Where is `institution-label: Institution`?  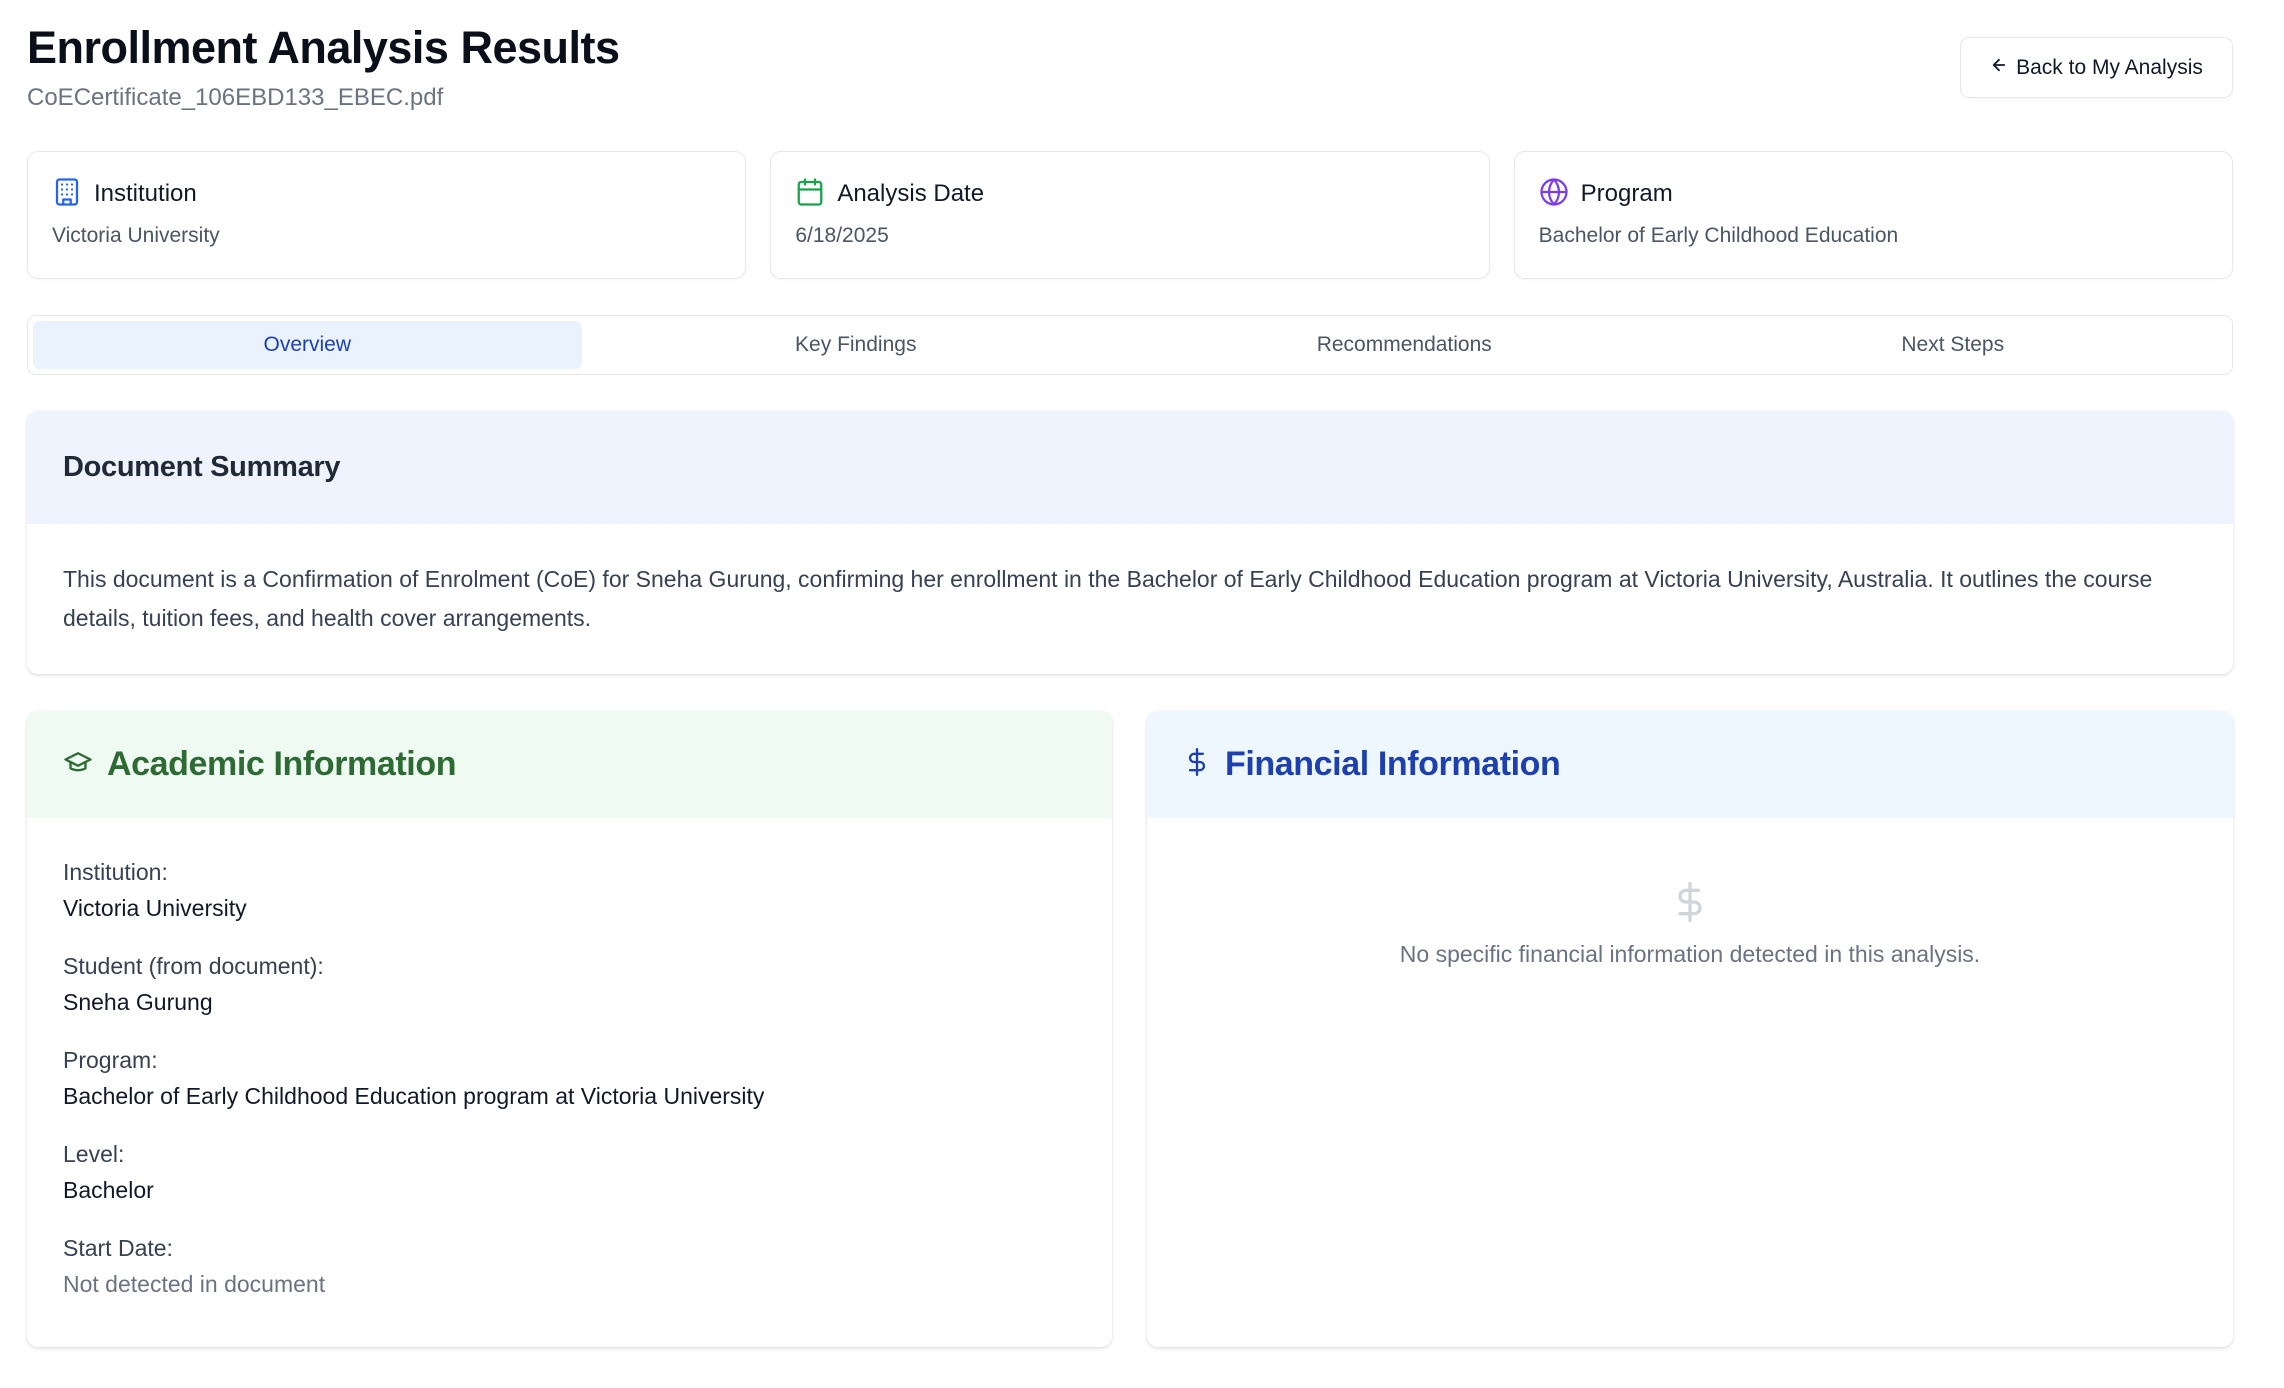 institution-label: Institution is located at coordinates (145, 193).